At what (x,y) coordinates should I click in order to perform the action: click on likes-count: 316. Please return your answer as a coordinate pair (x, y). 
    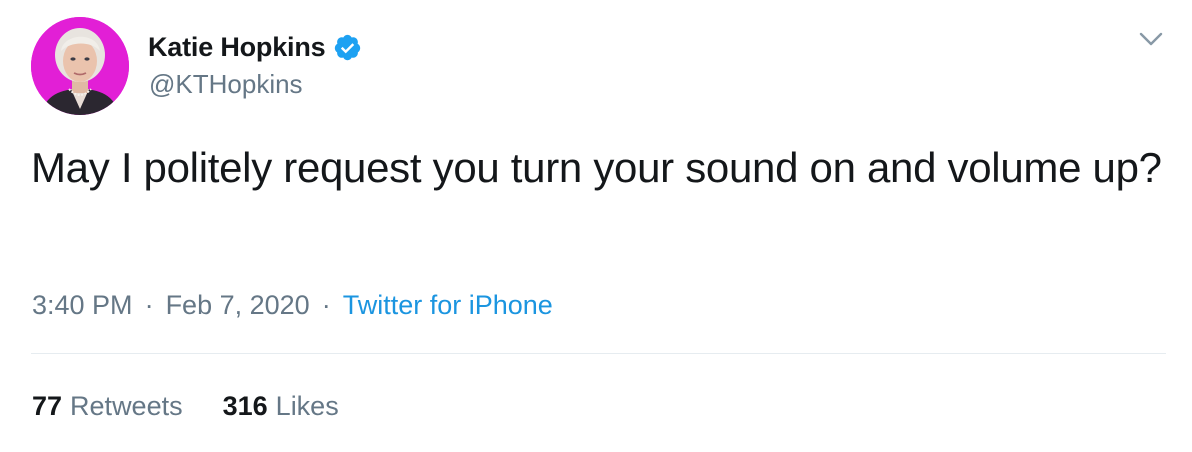
    Looking at the image, I should click on (245, 405).